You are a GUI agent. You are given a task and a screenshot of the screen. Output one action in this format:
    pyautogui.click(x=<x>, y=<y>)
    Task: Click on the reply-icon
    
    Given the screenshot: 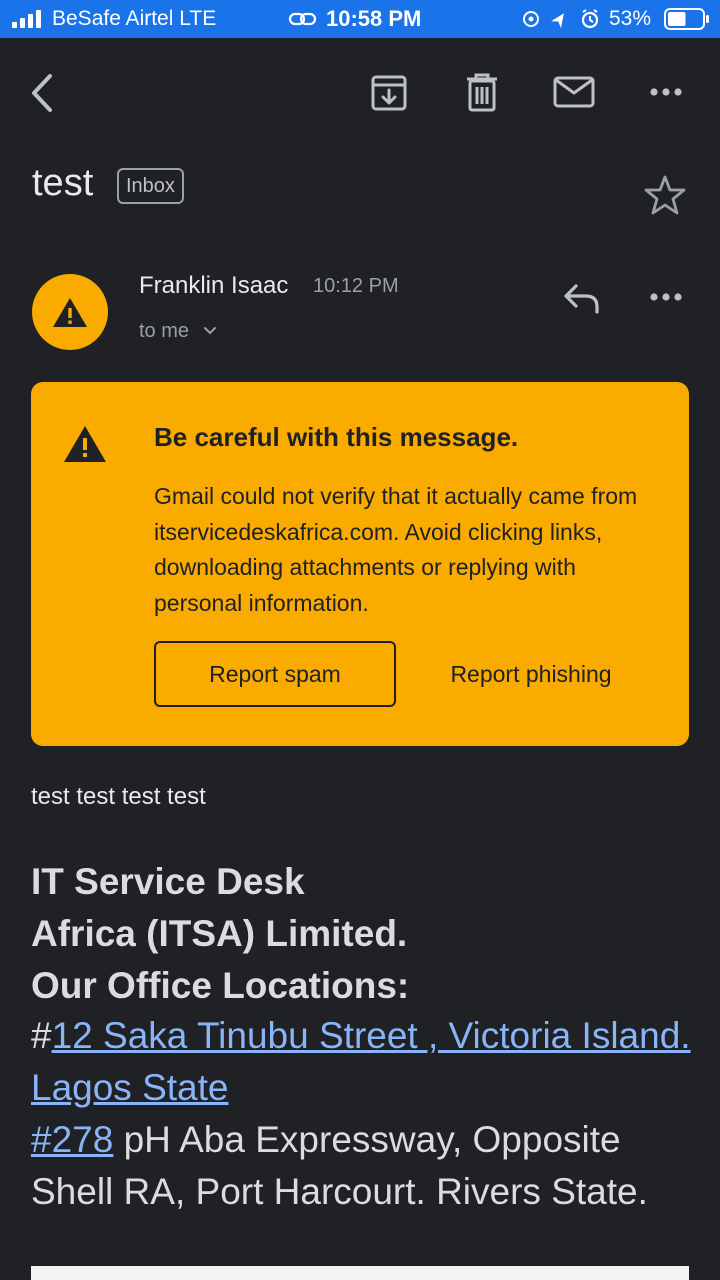 What is the action you would take?
    pyautogui.click(x=581, y=298)
    